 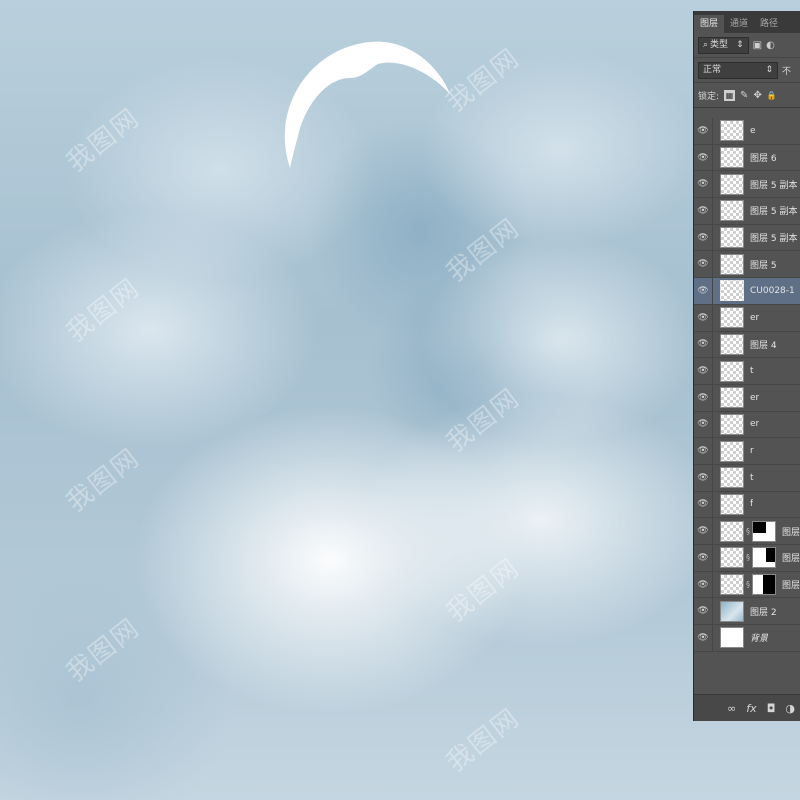 I want to click on blend-row: 正常 ⇕ 不, so click(x=747, y=70).